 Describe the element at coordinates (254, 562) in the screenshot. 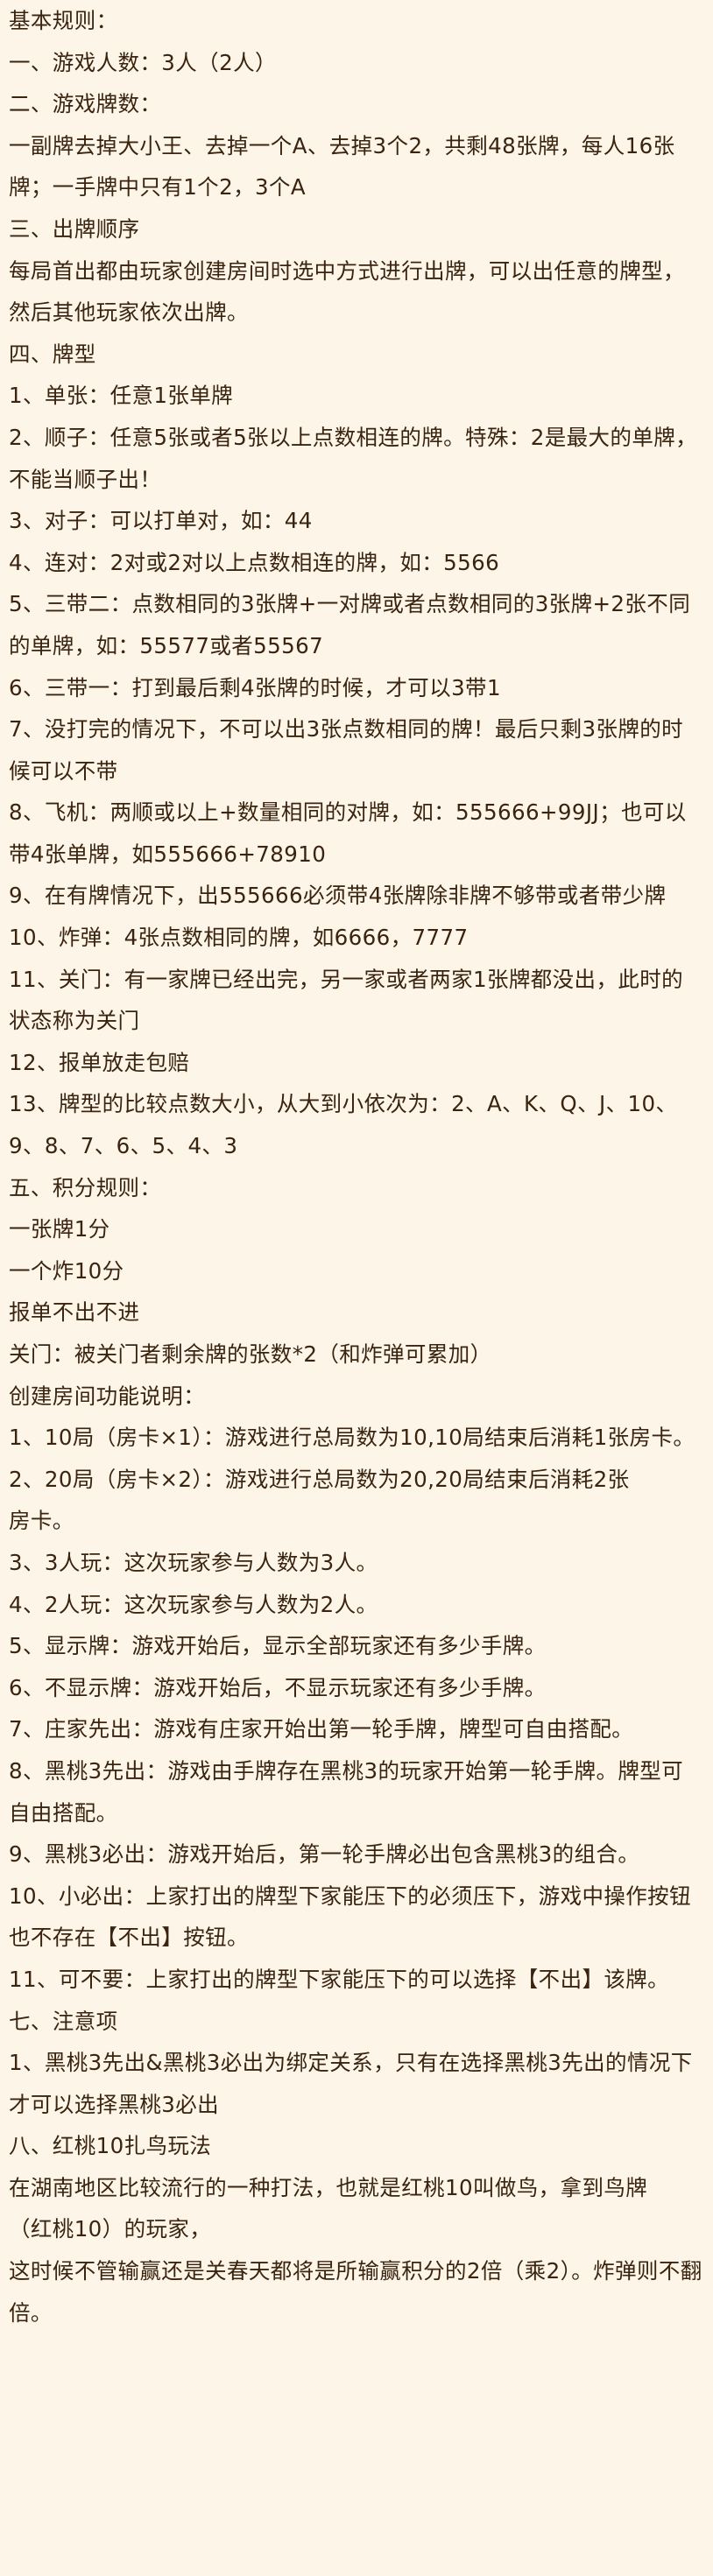

I see `card-type-consecutive-pairs: 4、连对：2对或2对以上点数相连的牌，如：5566` at that location.